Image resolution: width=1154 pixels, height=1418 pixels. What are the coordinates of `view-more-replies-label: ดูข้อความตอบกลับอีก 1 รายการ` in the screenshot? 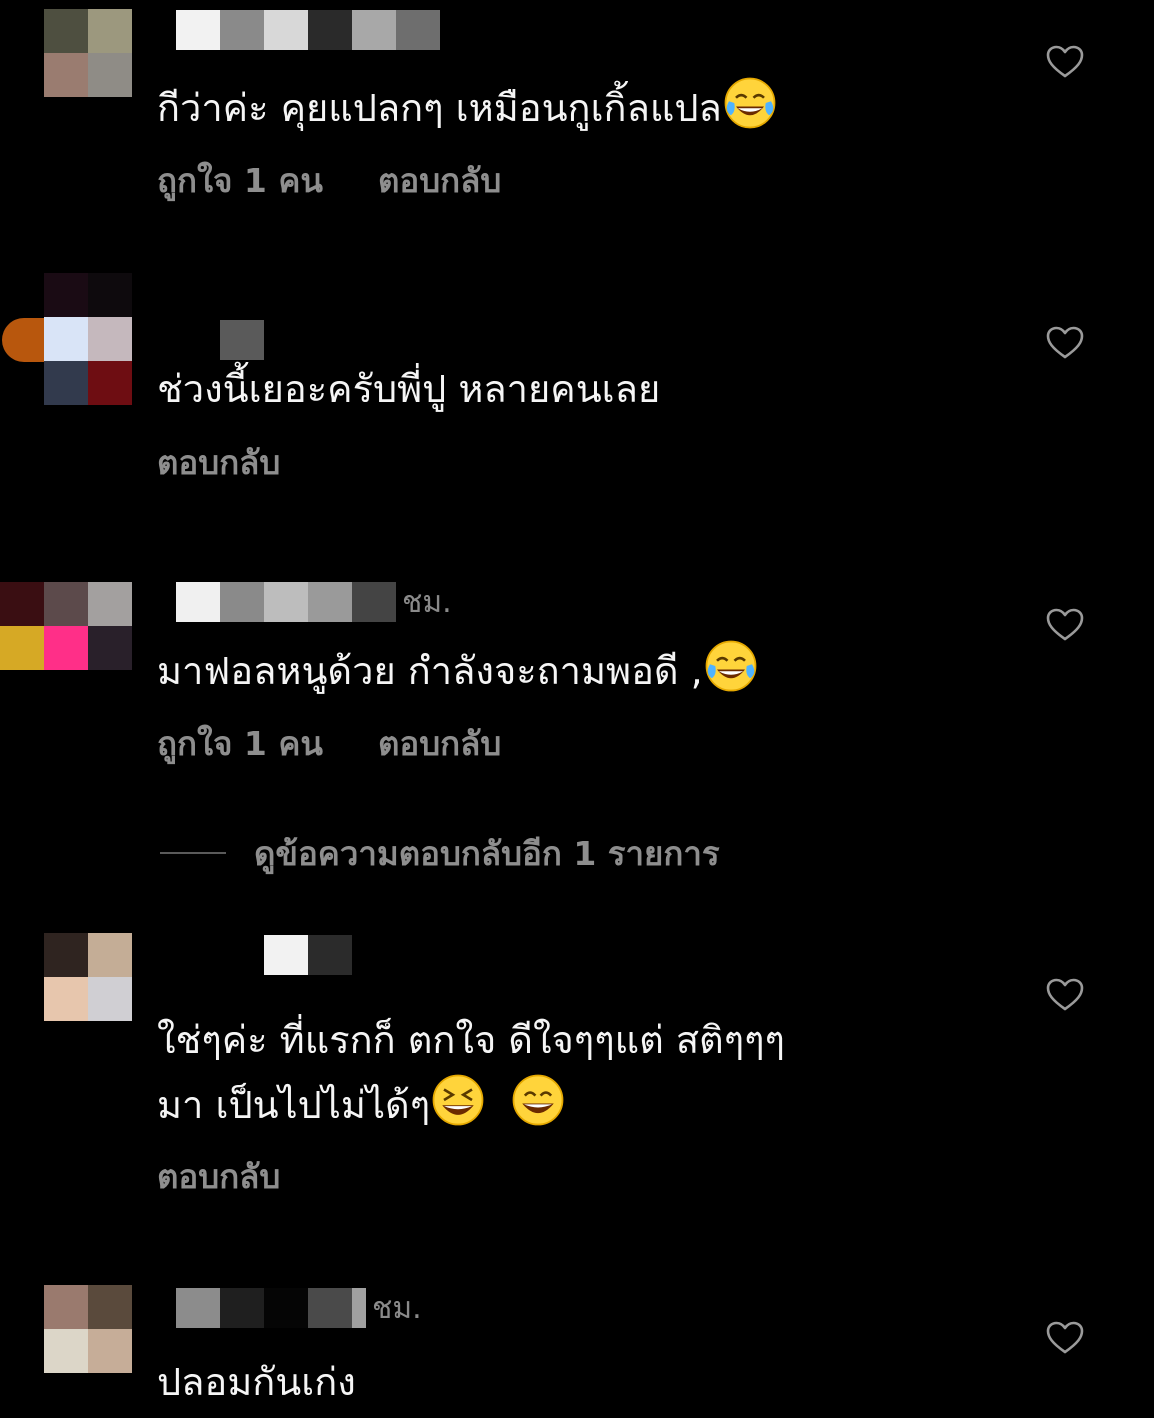 It's located at (487, 853).